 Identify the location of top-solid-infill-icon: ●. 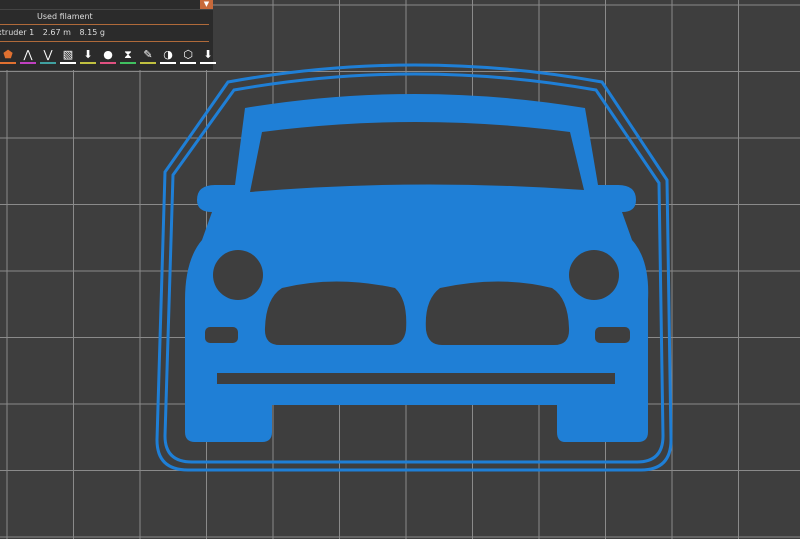
(108, 56).